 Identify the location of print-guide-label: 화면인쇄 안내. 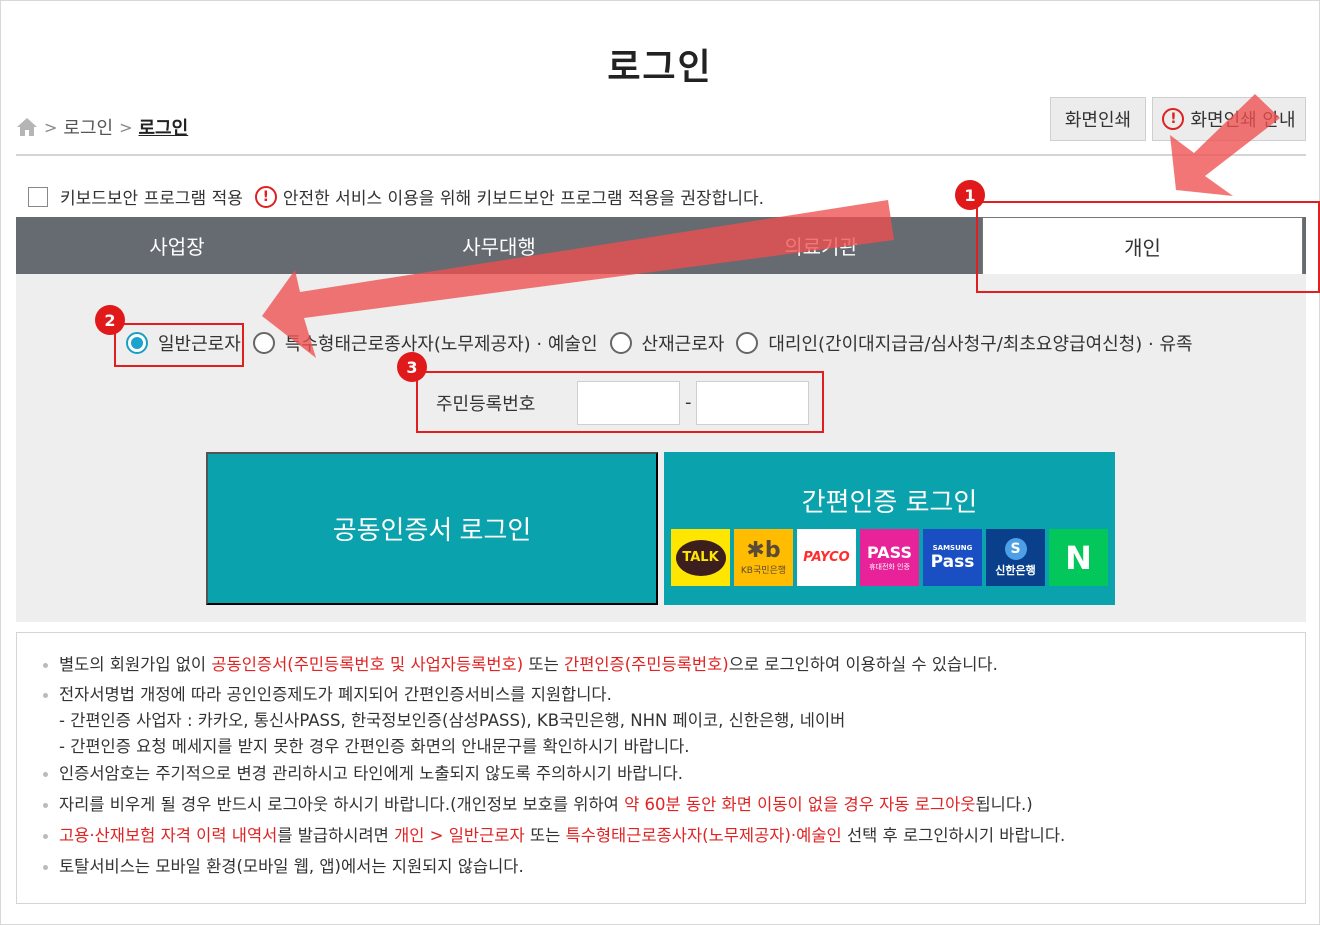
(1243, 120).